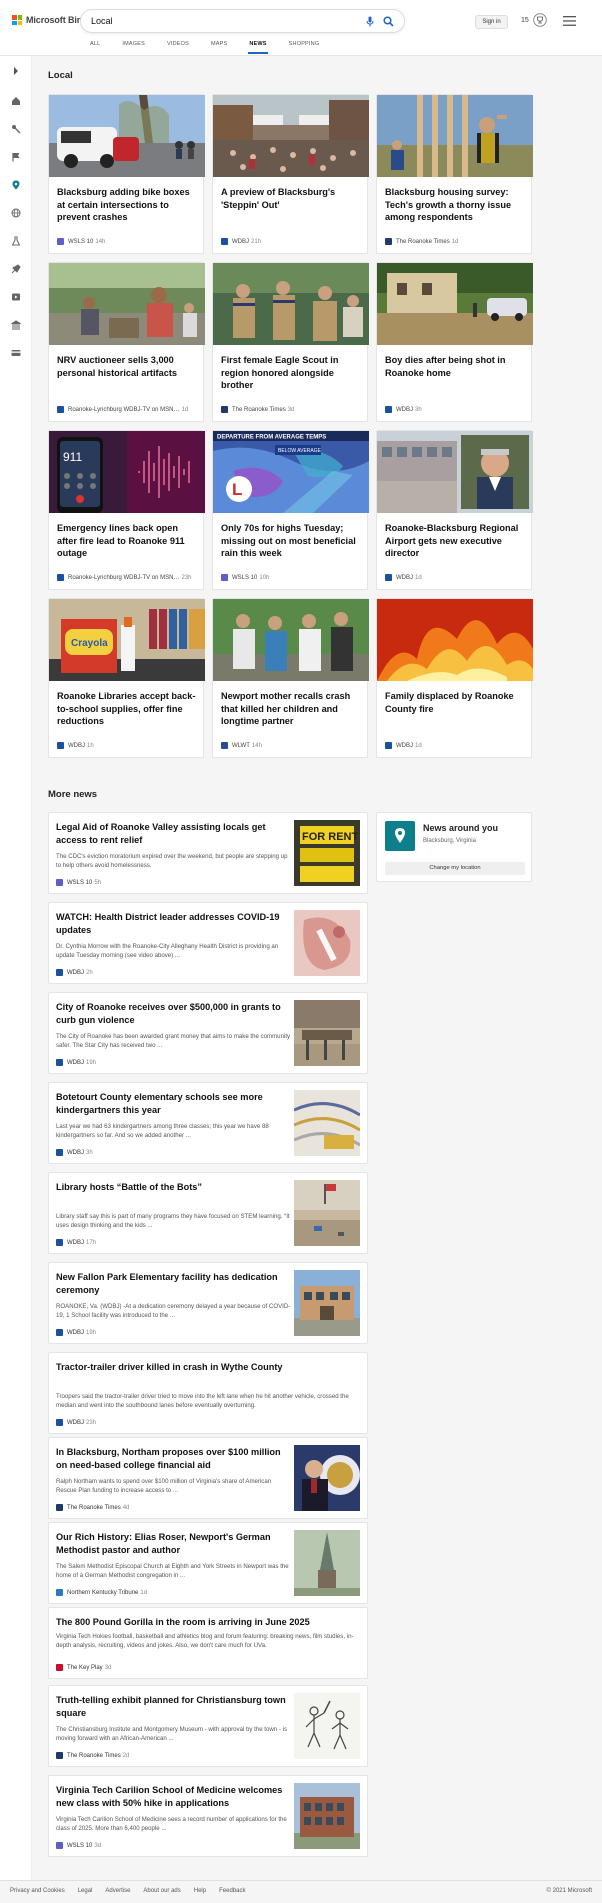 The height and width of the screenshot is (1903, 602). I want to click on source-time: 14h, so click(256, 745).